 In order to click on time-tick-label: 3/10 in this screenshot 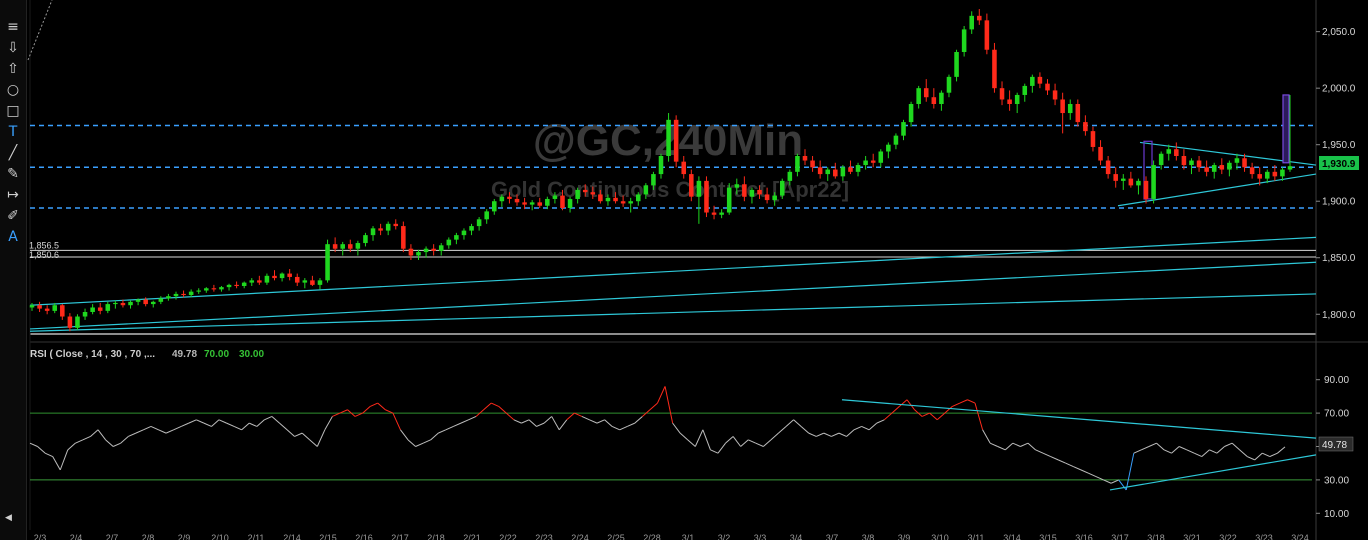, I will do `click(940, 536)`.